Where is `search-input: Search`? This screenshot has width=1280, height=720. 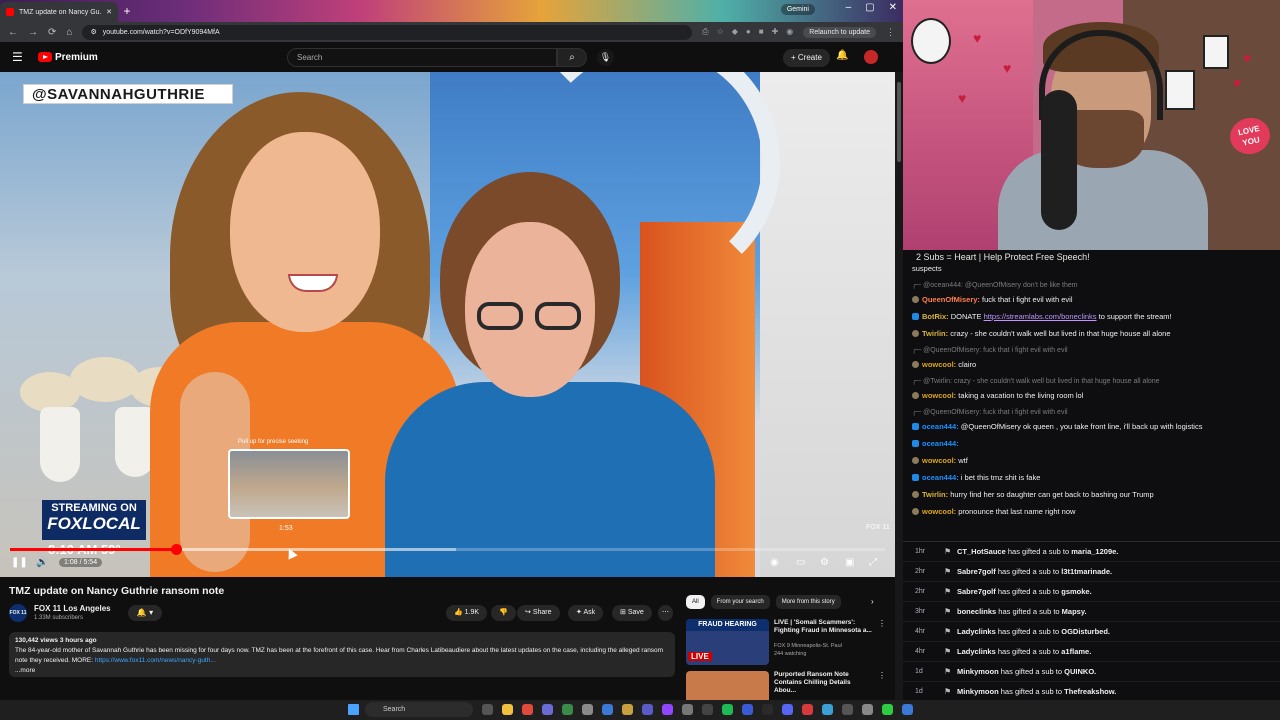
search-input: Search is located at coordinates (422, 57).